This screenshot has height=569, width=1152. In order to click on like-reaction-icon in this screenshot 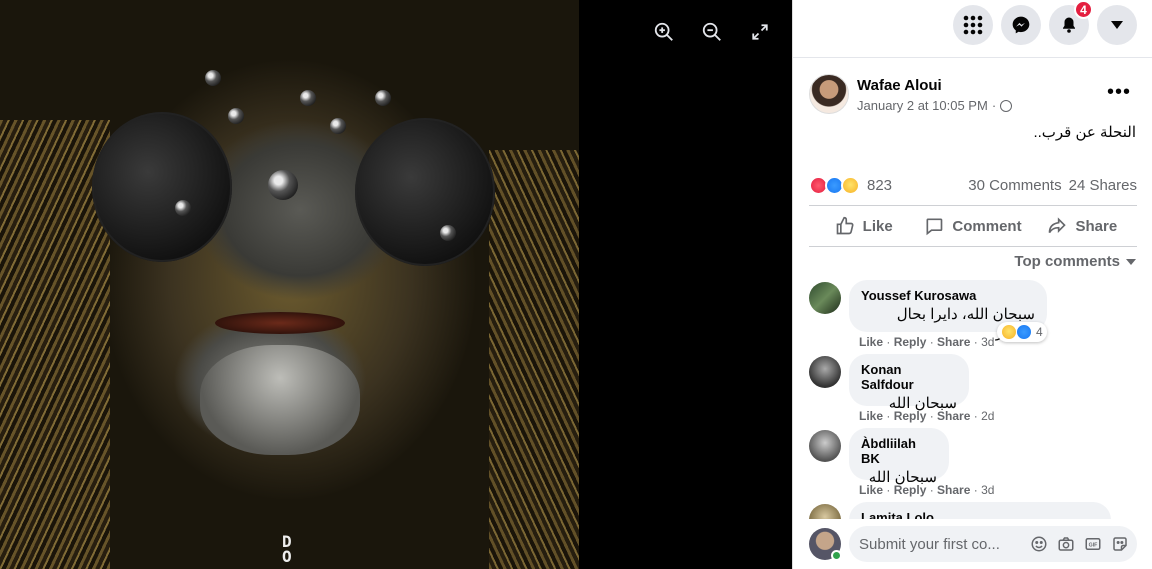, I will do `click(1024, 332)`.